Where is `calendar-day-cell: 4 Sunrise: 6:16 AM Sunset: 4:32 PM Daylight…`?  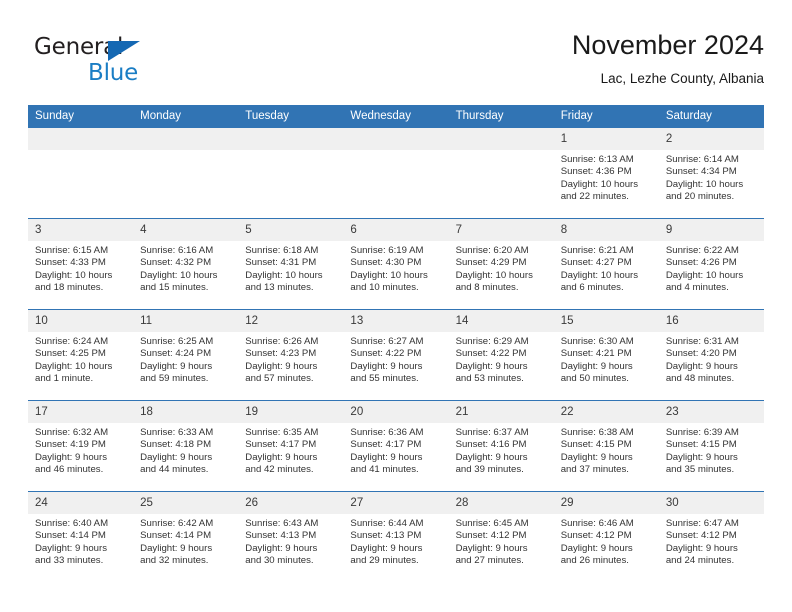
calendar-day-cell: 4 Sunrise: 6:16 AM Sunset: 4:32 PM Daylight… is located at coordinates (186, 264).